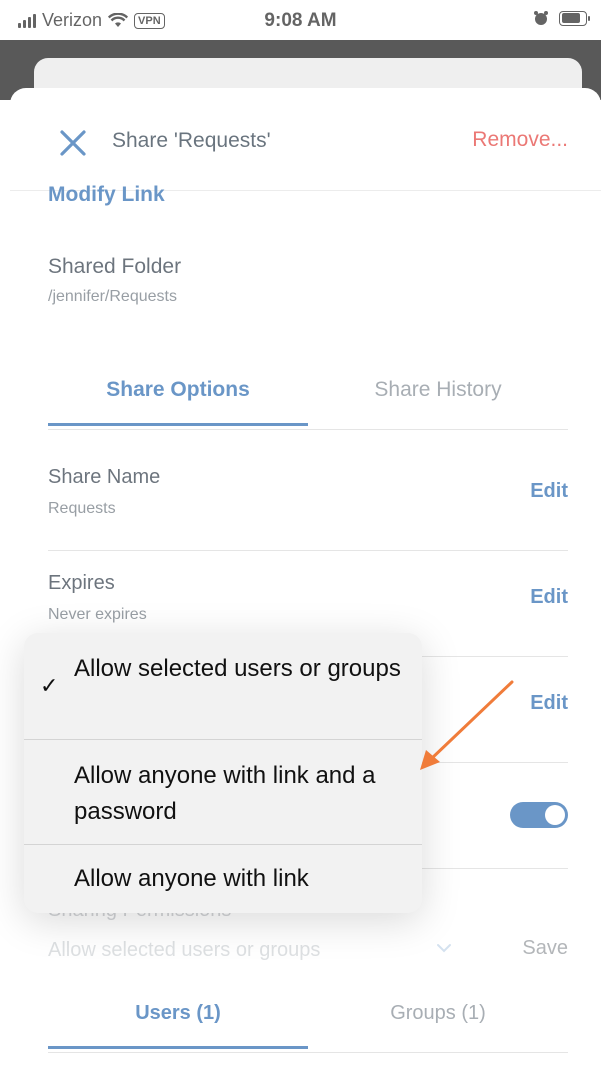 The image size is (601, 1070). Describe the element at coordinates (97, 614) in the screenshot. I see `expires-value: Never expires` at that location.